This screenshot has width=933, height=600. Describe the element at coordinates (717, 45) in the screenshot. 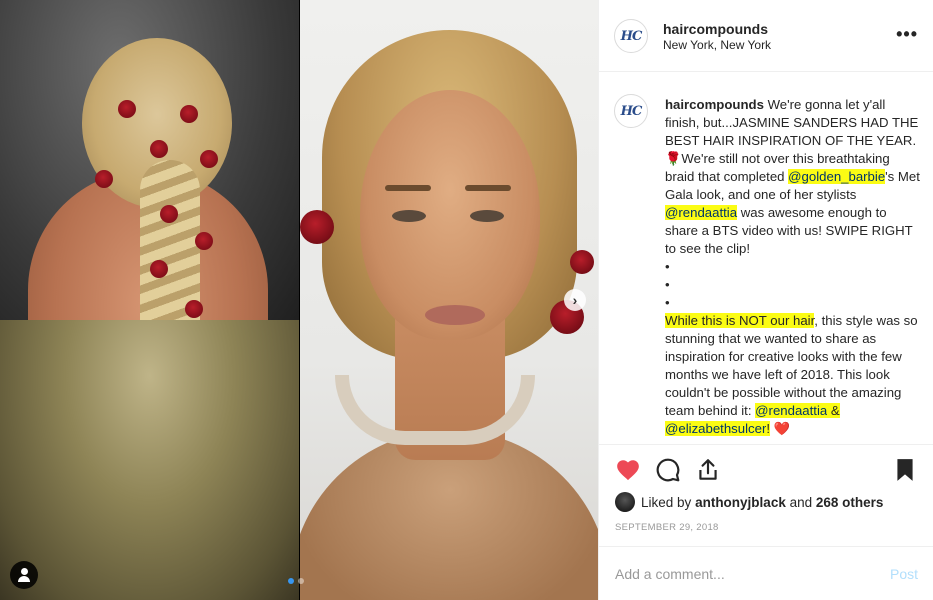

I see `post-location: New York, New York` at that location.